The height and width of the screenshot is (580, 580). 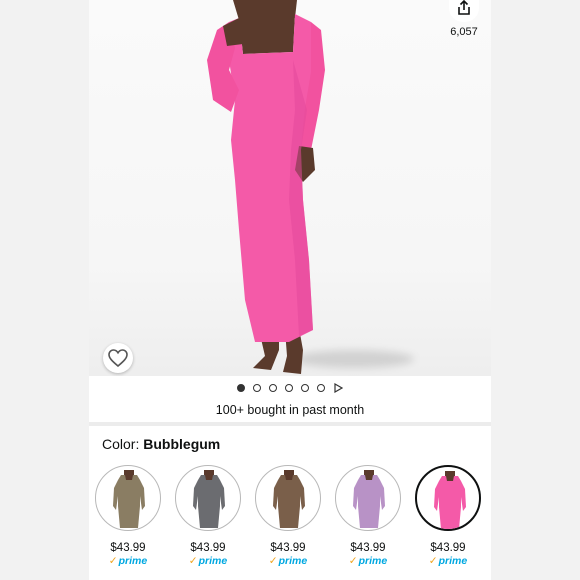 I want to click on selected-color-name: Bubblegum, so click(x=182, y=444).